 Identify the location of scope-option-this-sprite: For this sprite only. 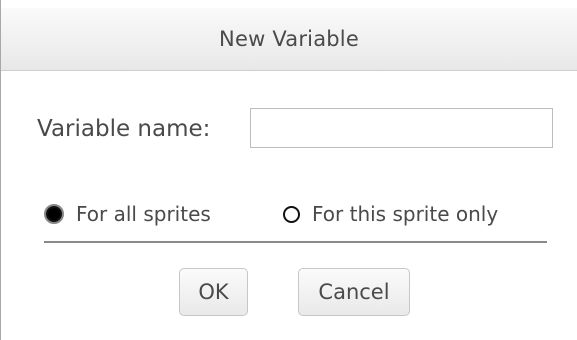
(390, 214).